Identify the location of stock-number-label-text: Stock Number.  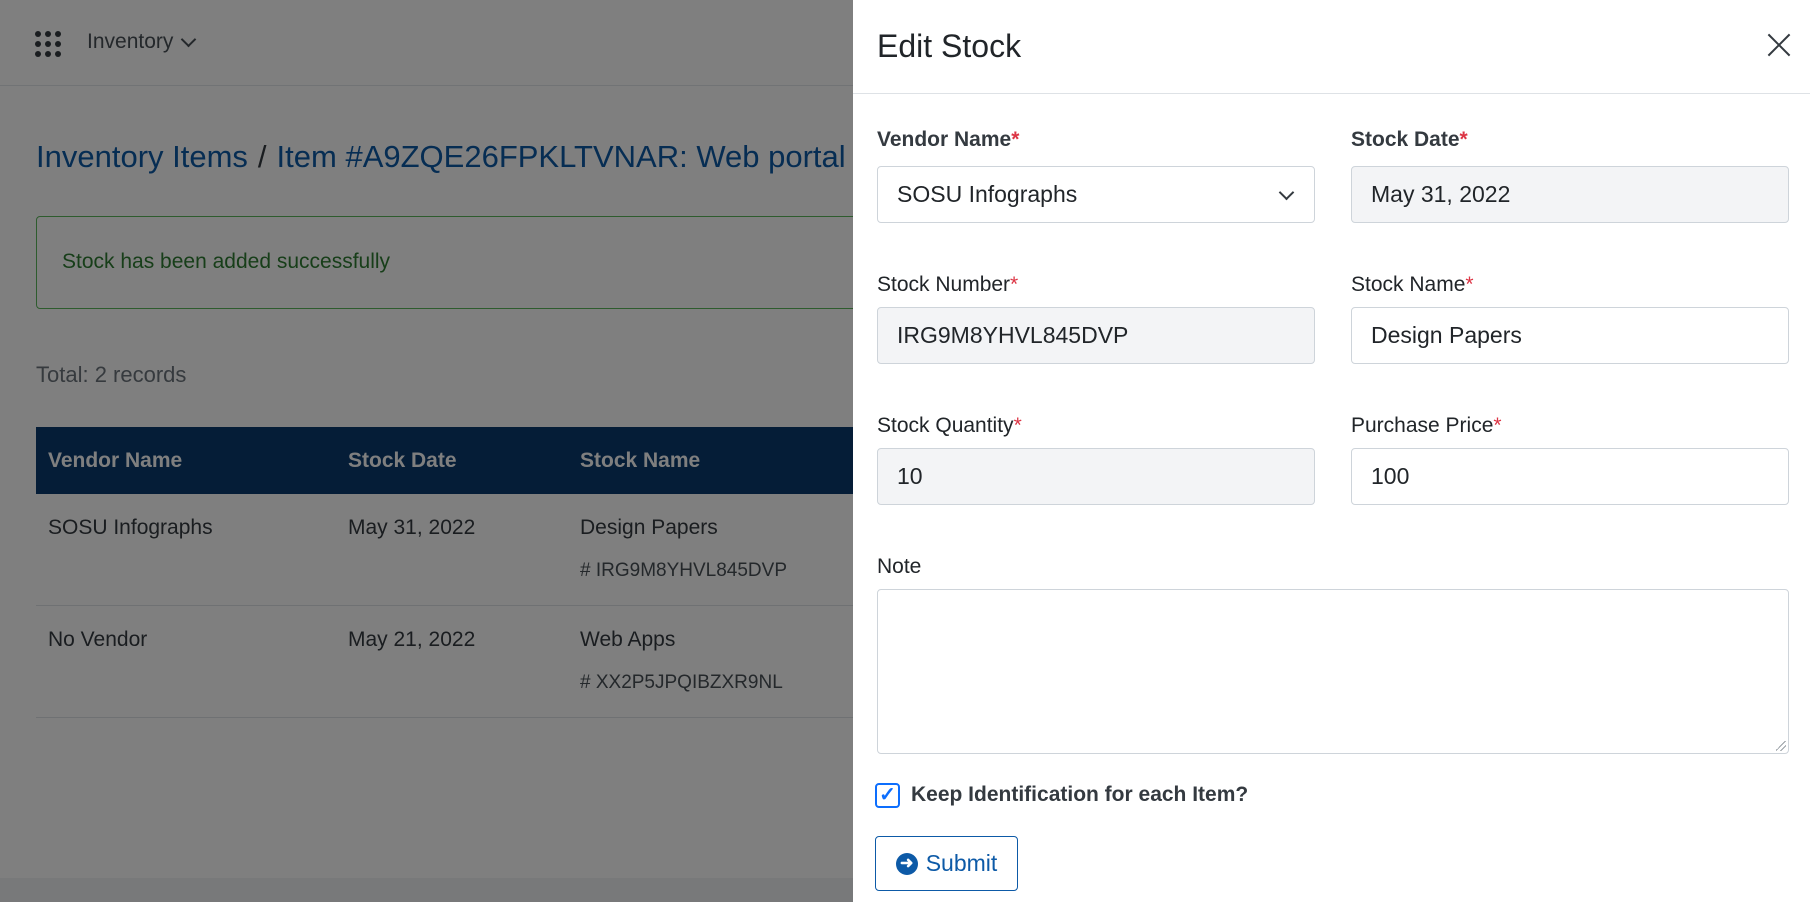
(944, 284).